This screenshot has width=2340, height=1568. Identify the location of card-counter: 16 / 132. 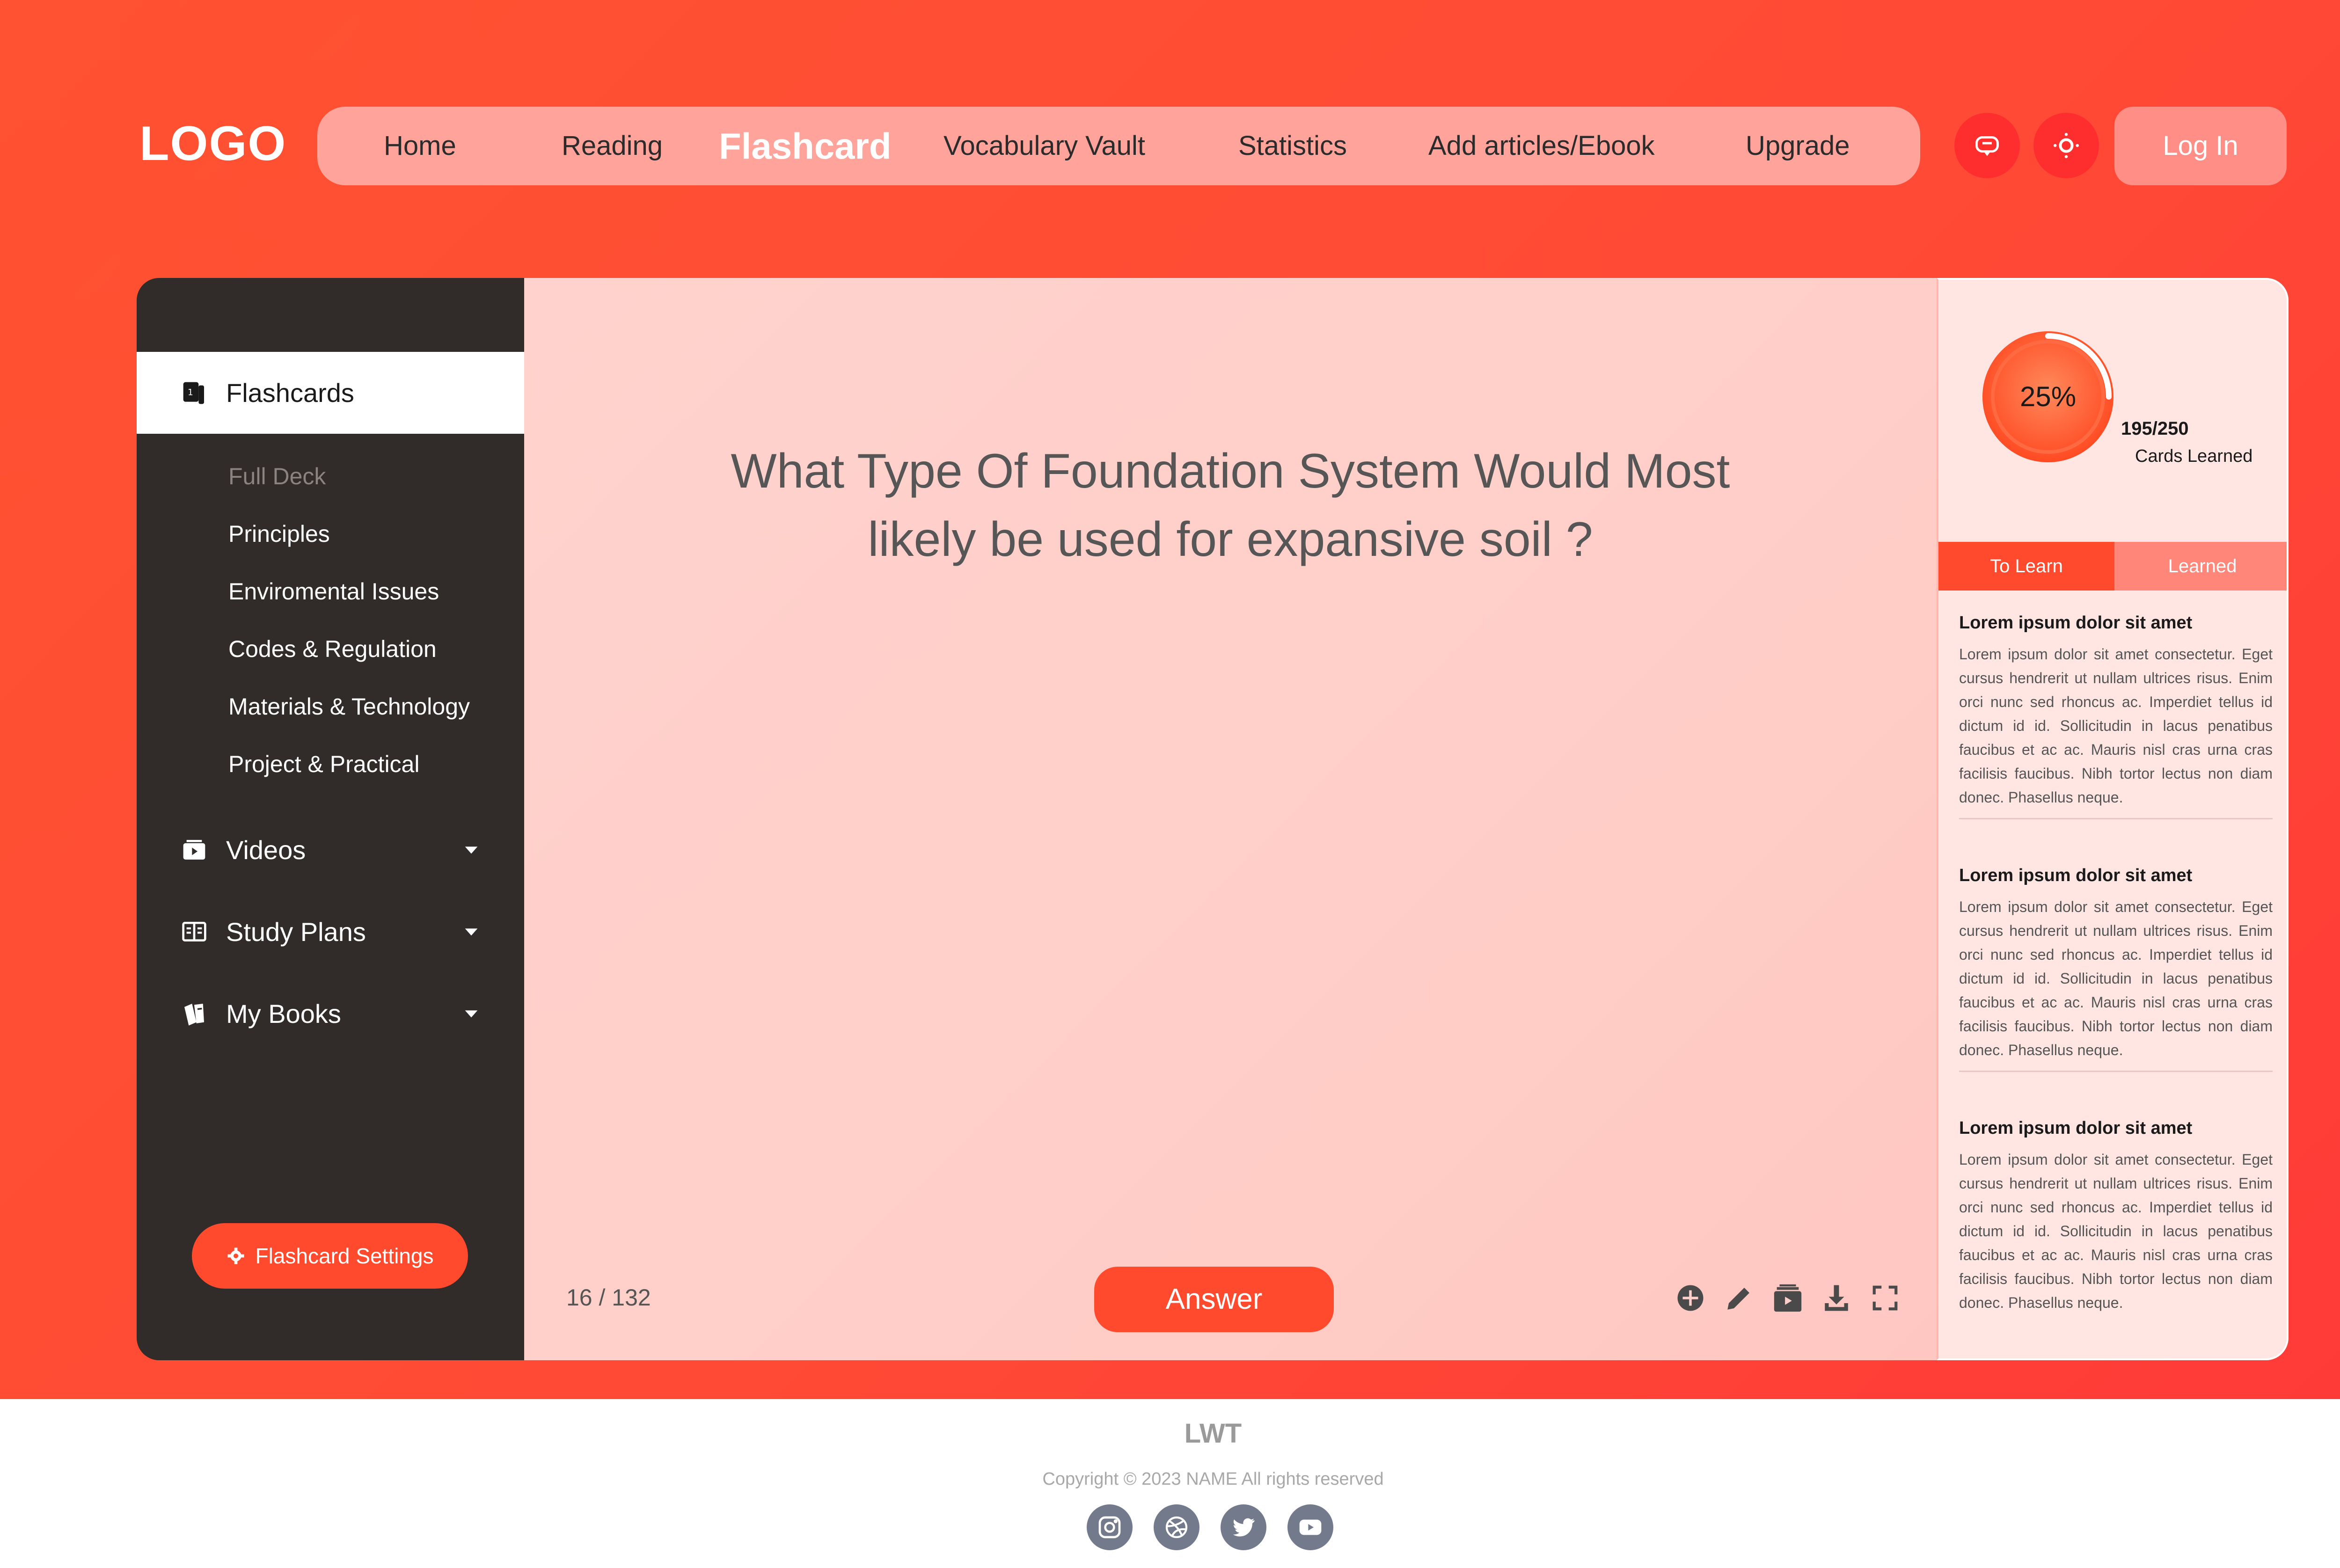
(609, 1297).